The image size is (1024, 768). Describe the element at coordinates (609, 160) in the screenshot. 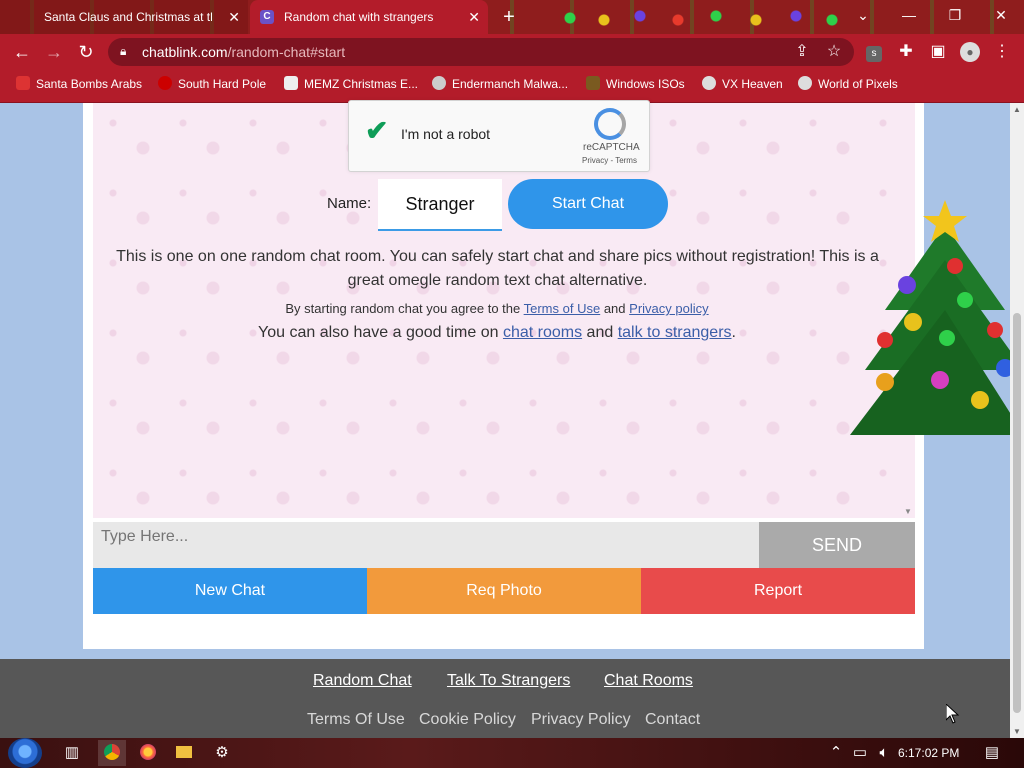

I see `recaptcha-privacy-terms: Privacy - Terms` at that location.